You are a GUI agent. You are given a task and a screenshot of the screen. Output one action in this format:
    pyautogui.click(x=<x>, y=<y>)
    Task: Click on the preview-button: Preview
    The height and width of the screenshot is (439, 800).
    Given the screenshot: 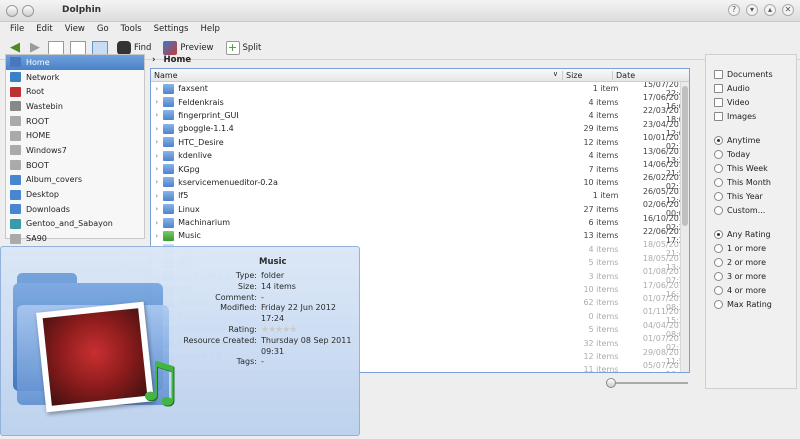 What is the action you would take?
    pyautogui.click(x=188, y=48)
    